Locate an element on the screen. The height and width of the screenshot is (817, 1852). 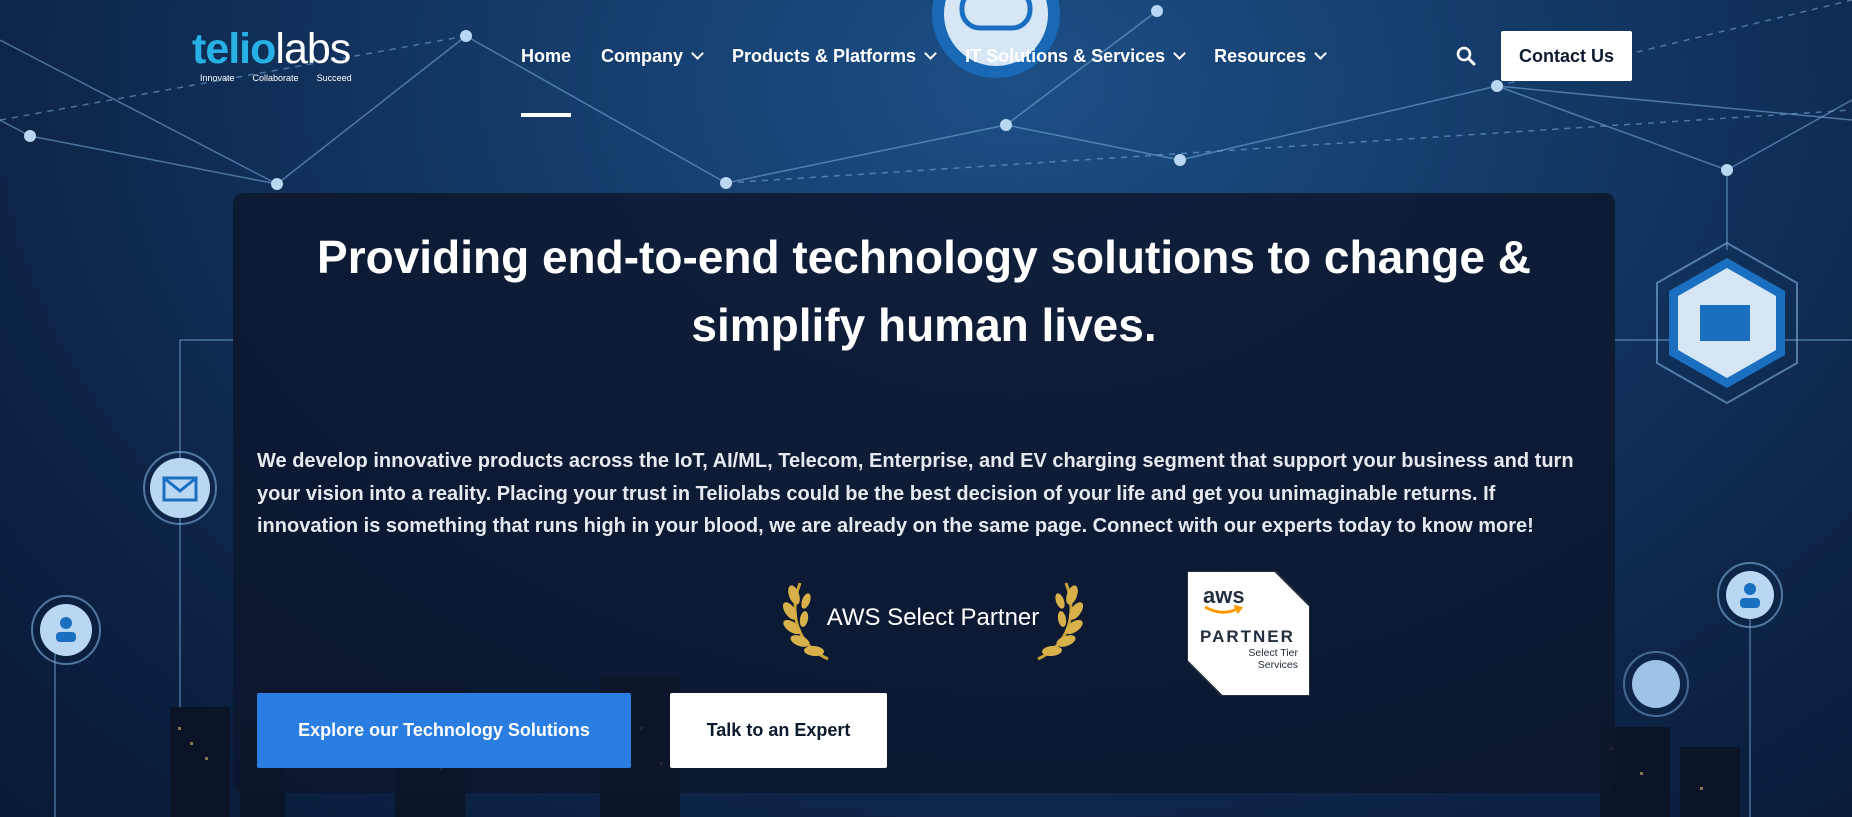
aws-tier-label: Select Tier Services is located at coordinates (1273, 659).